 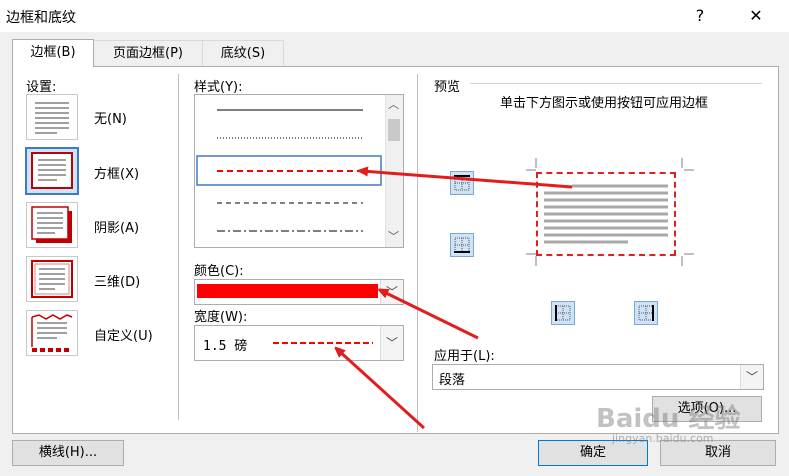 What do you see at coordinates (289, 170) in the screenshot?
I see `line-styles` at bounding box center [289, 170].